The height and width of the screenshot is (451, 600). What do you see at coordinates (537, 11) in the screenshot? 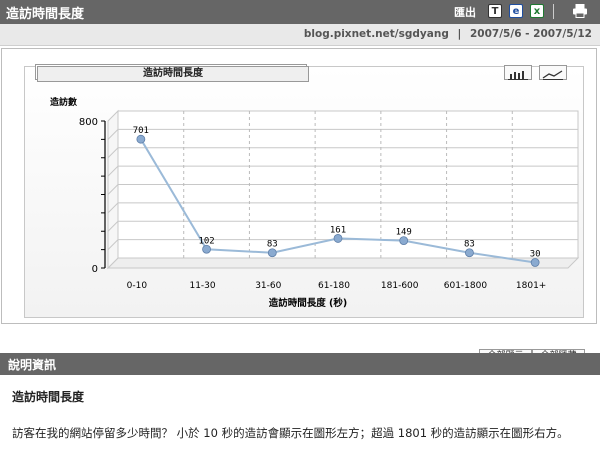
I see `excel-export-icon: x` at bounding box center [537, 11].